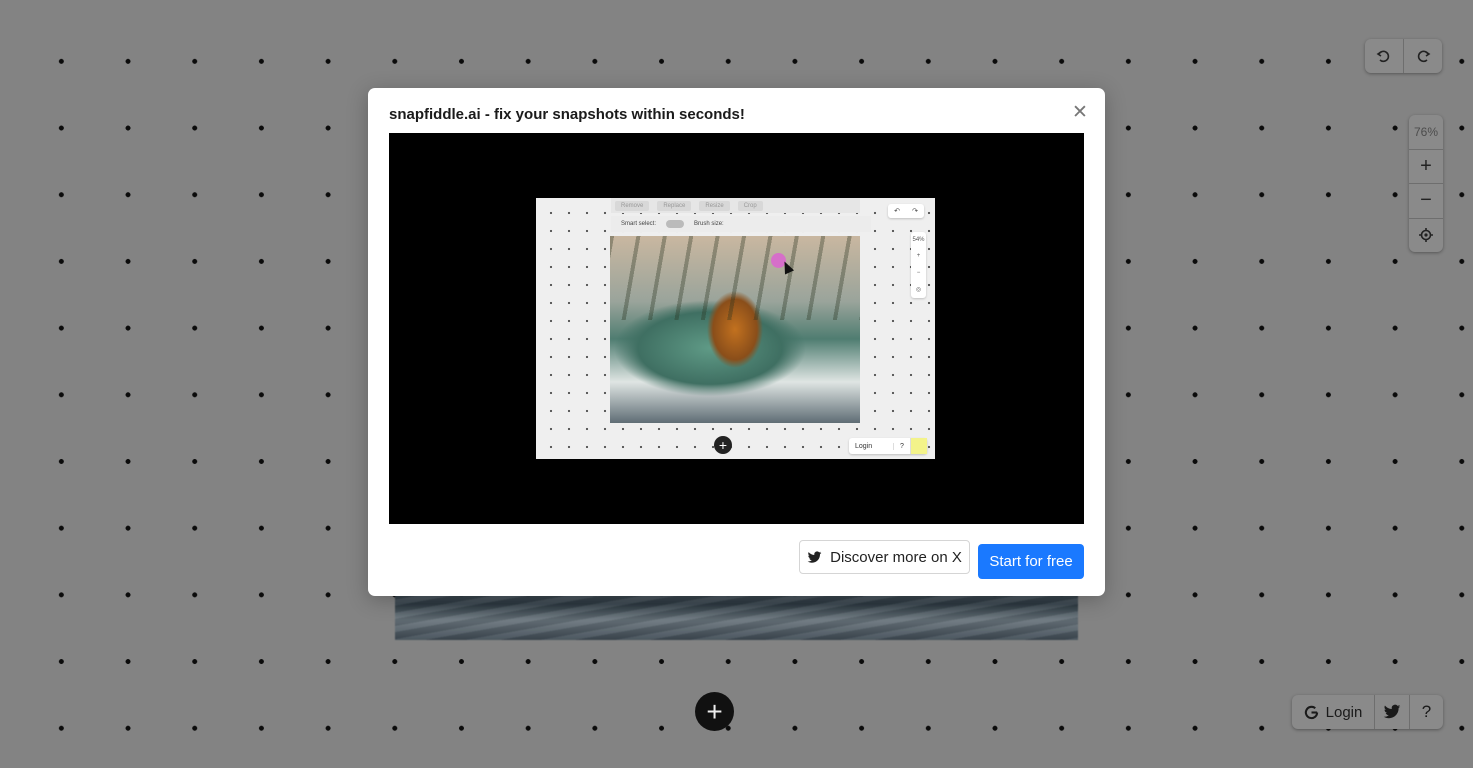  I want to click on preview-options: Smart select: Brush size:, so click(741, 224).